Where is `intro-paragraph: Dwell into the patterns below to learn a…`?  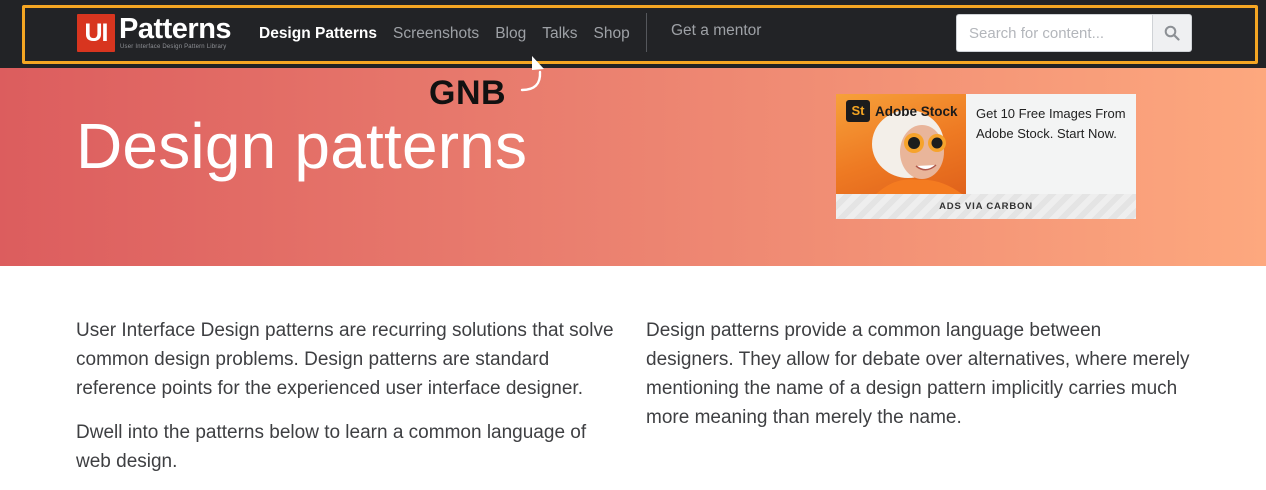 intro-paragraph: Dwell into the patterns below to learn a… is located at coordinates (331, 447).